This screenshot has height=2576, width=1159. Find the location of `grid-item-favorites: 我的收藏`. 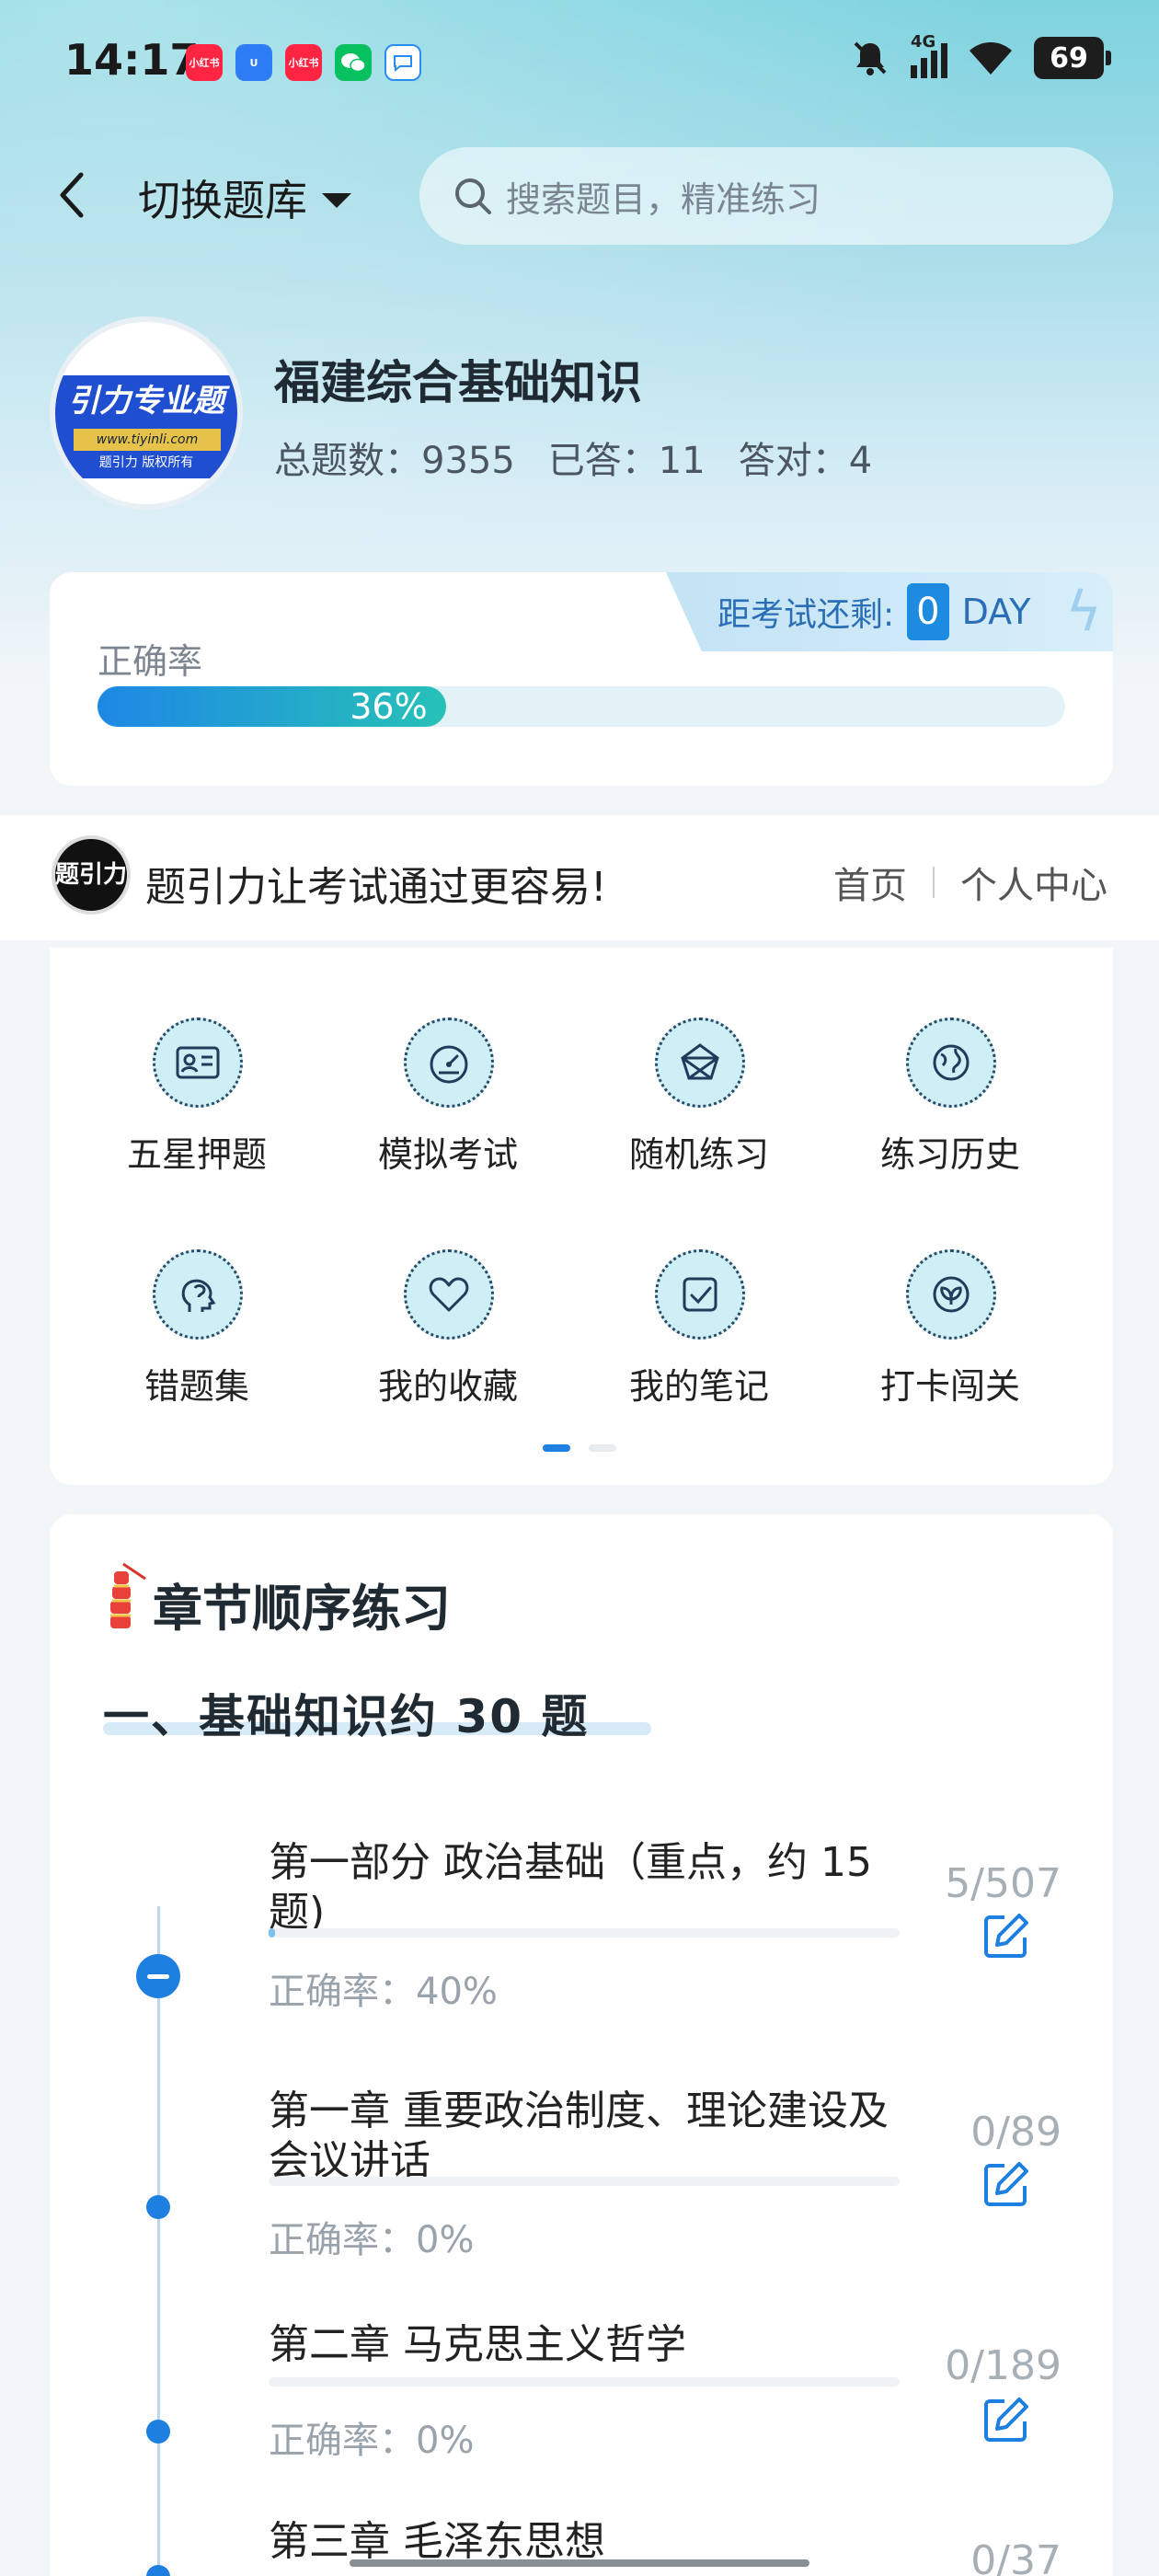

grid-item-favorites: 我的收藏 is located at coordinates (448, 1308).